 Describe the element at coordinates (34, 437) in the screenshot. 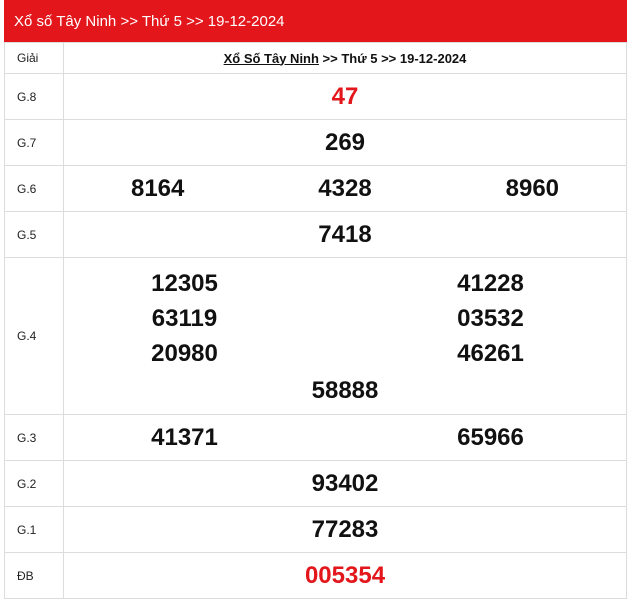

I see `prize-label: G.3` at that location.